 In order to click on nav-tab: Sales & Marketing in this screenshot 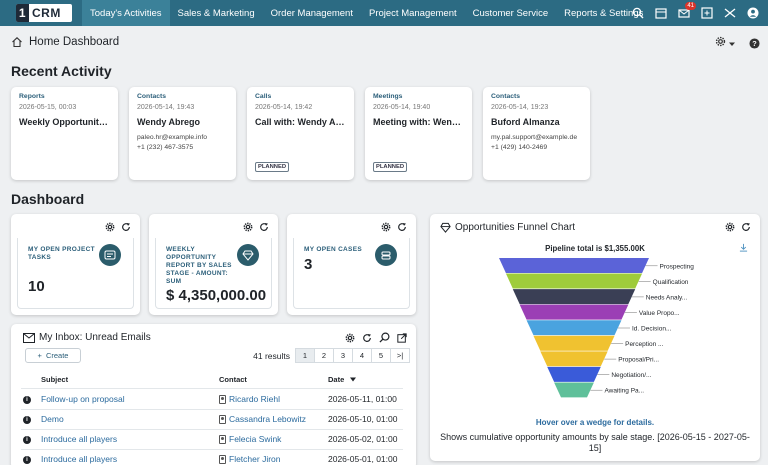, I will do `click(216, 13)`.